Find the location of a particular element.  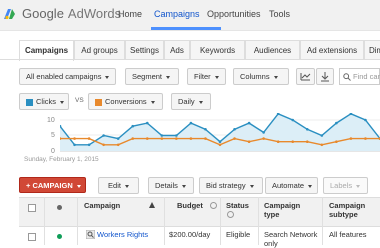

automate-dropdown: Automate is located at coordinates (291, 185).